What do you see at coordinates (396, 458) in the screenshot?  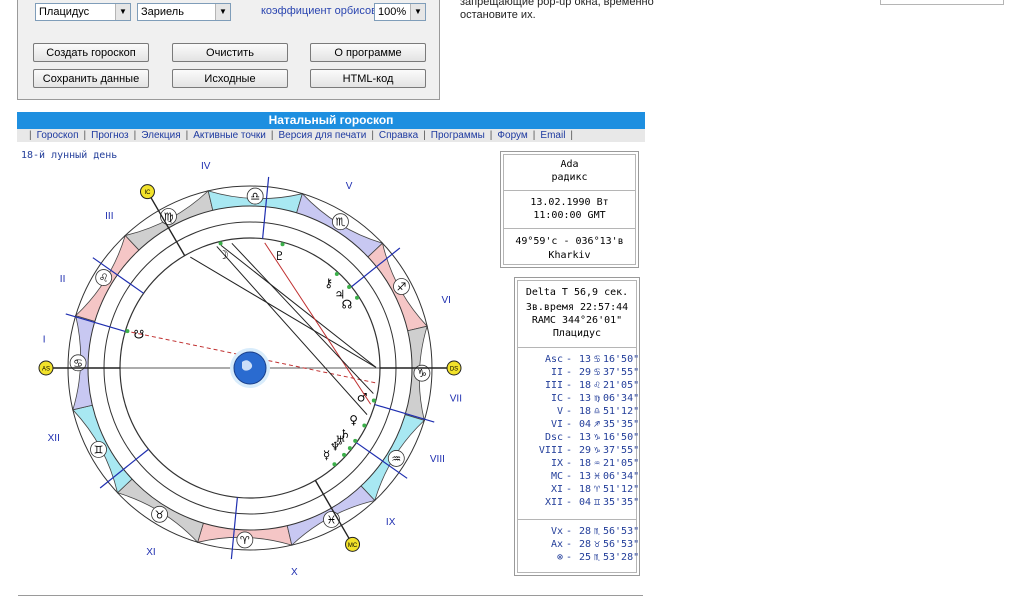 I see `sign-glyph: ♒` at bounding box center [396, 458].